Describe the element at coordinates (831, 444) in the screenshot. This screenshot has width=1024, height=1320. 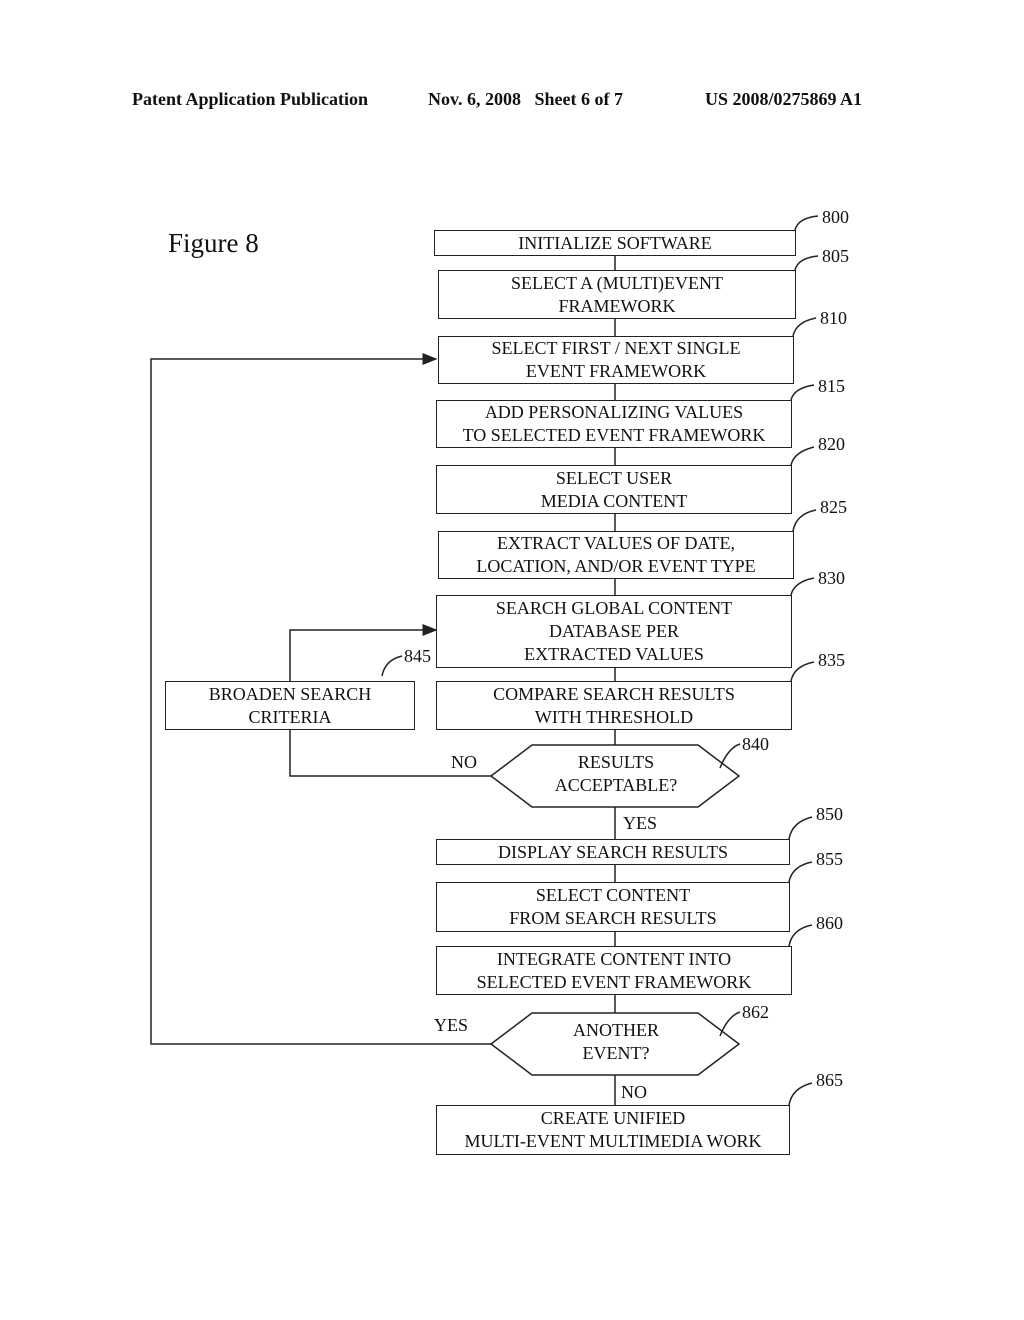
I see `ref-820: 820` at that location.